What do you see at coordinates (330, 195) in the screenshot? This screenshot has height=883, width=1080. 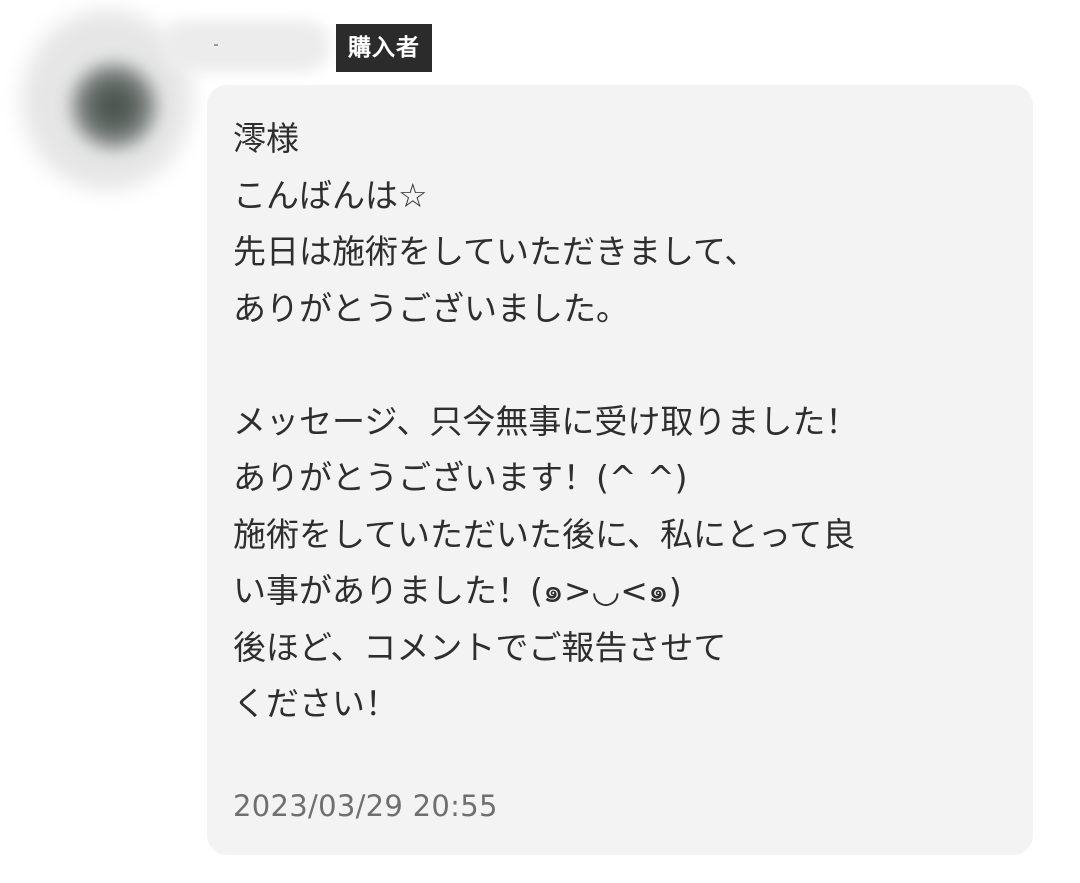 I see `message-line: こんばんは☆` at bounding box center [330, 195].